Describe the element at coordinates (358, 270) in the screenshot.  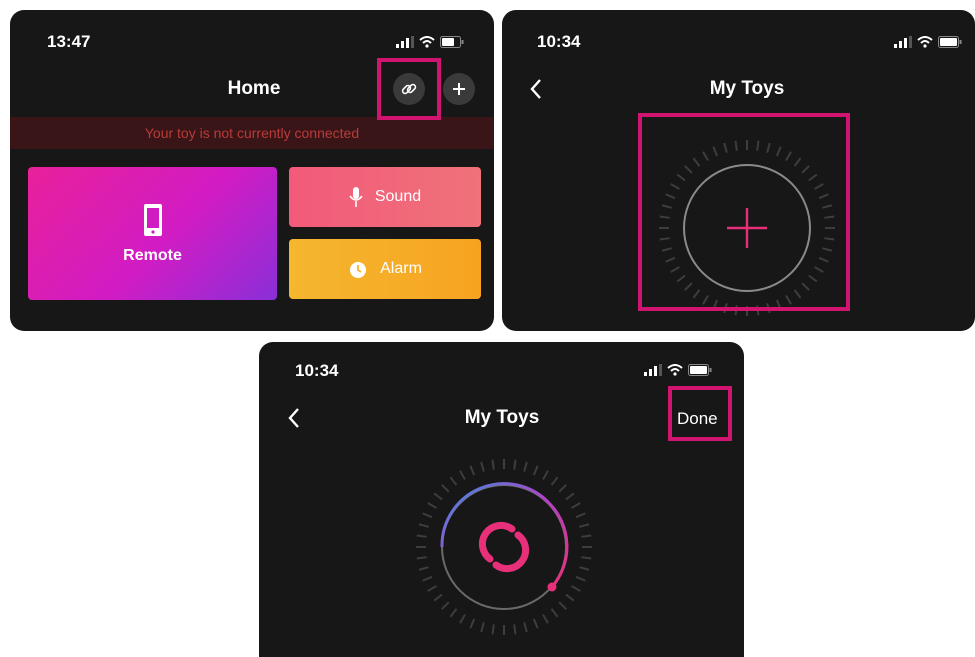
I see `alarm-clock-icon` at that location.